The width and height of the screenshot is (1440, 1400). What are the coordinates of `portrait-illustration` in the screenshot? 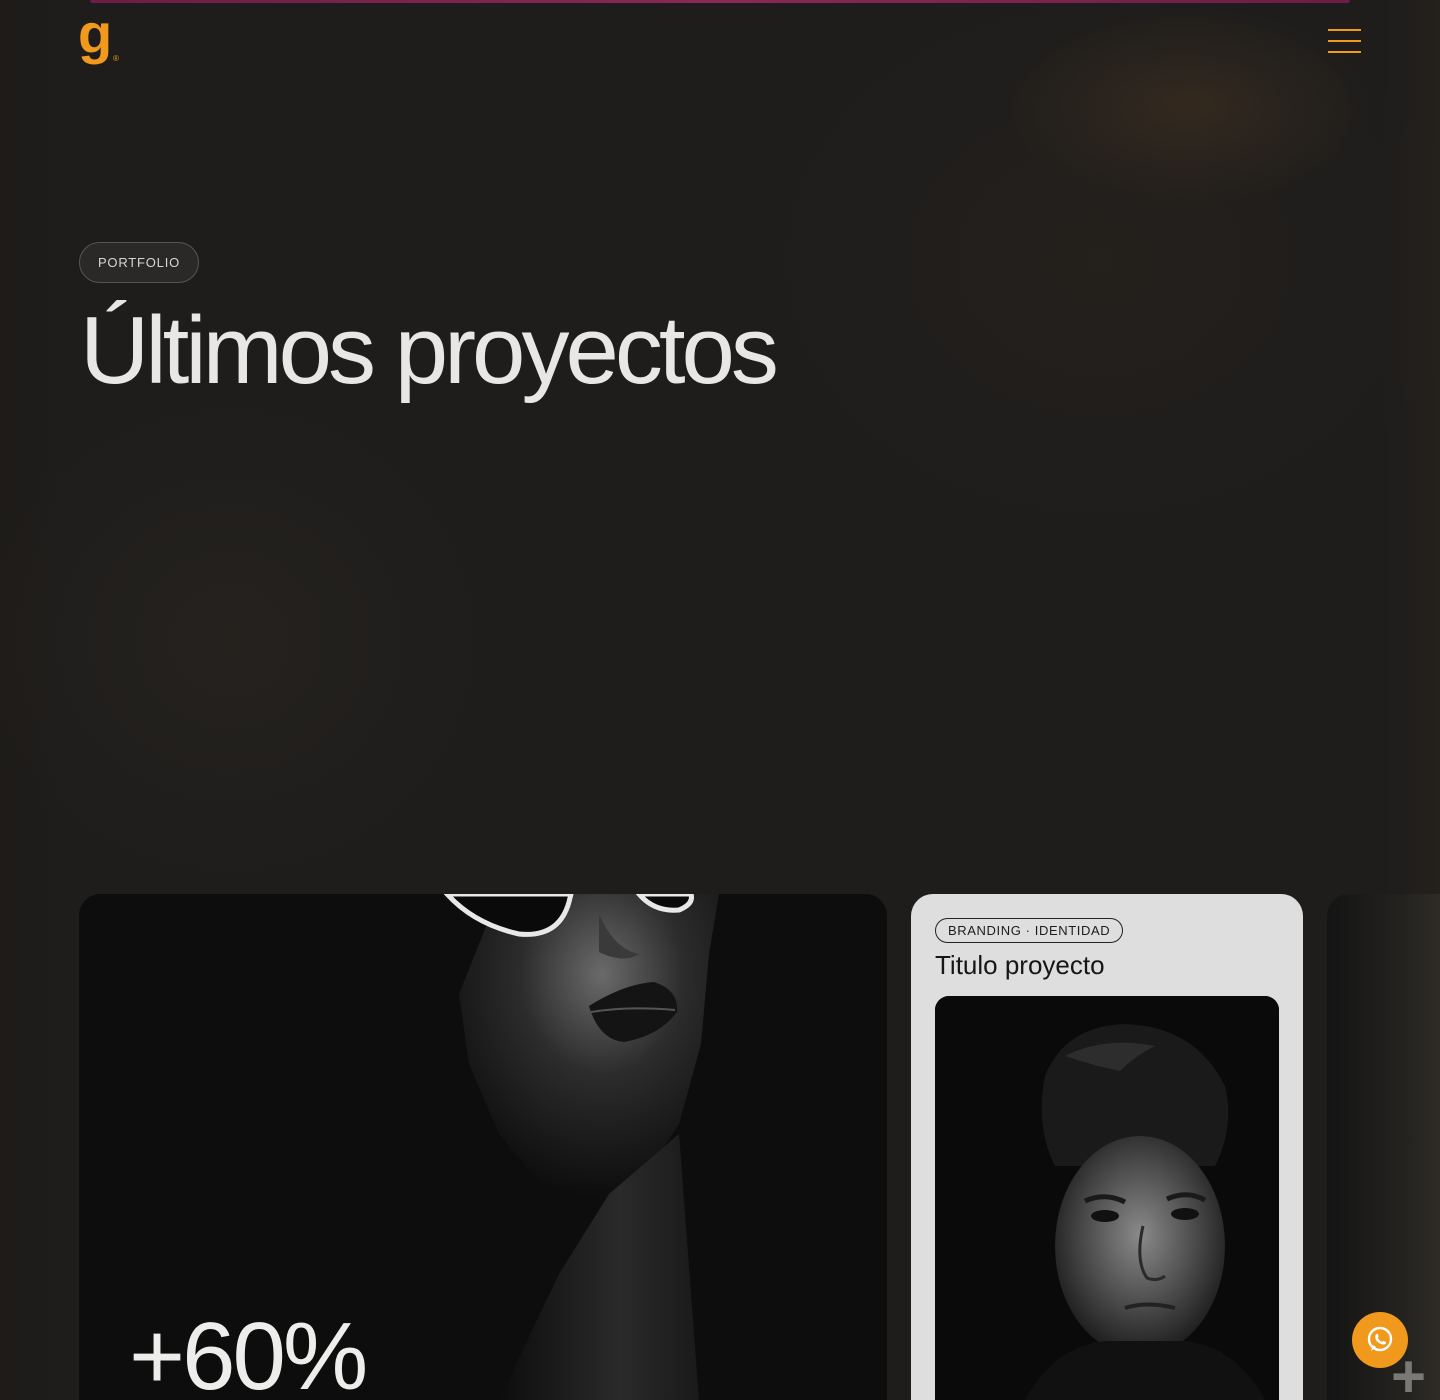 It's located at (1107, 1198).